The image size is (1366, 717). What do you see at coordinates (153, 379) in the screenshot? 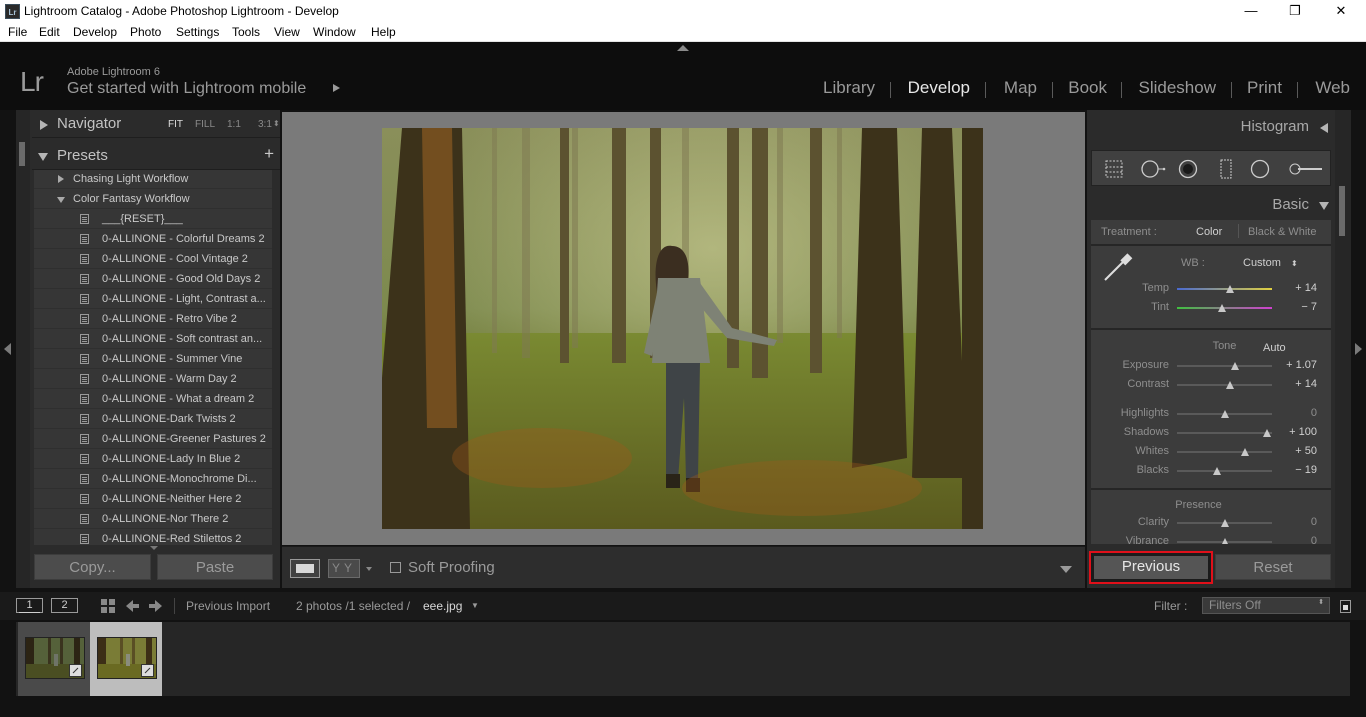
I see `preset-item: 0-ALLINONE - Warm Day 2` at bounding box center [153, 379].